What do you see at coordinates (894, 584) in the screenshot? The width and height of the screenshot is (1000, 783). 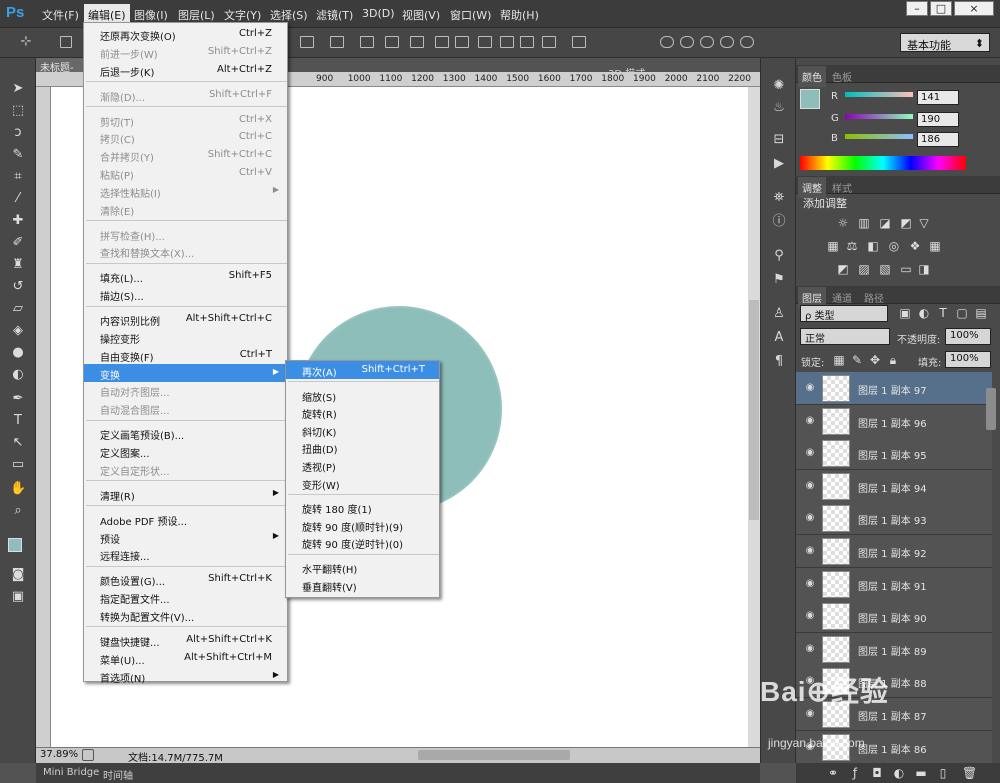 I see `layer-row: ◉ 图层 1 副本 91` at bounding box center [894, 584].